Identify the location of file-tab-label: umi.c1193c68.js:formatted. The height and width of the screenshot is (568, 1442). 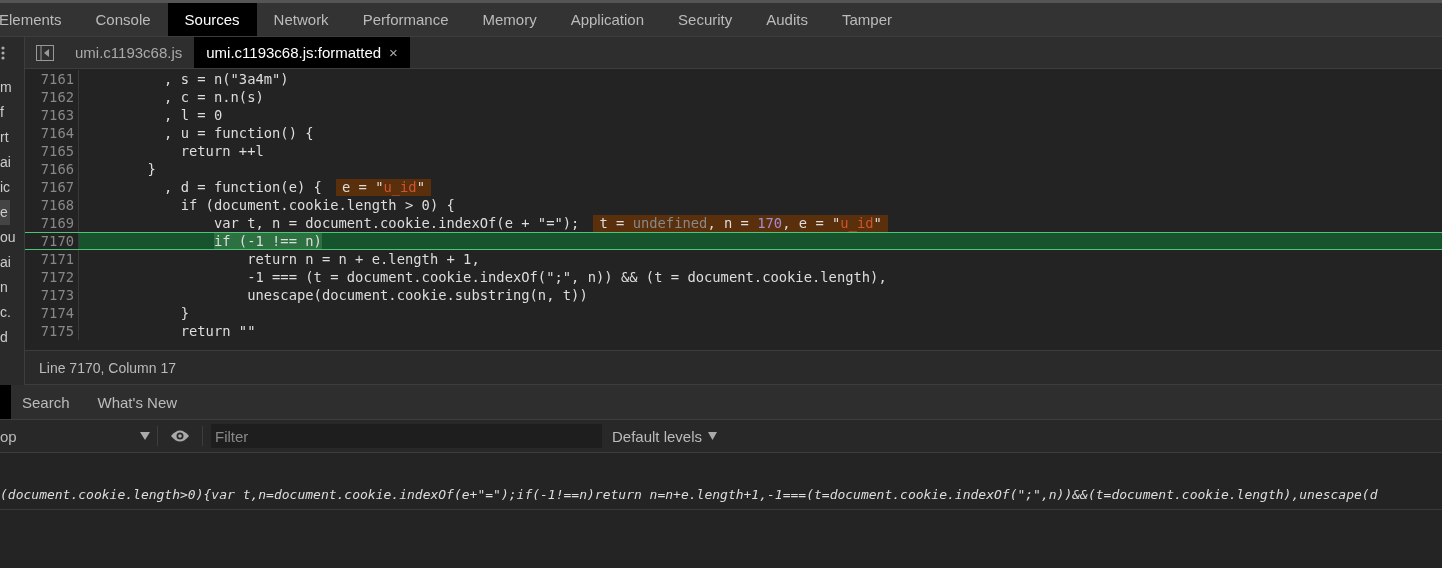
(294, 52).